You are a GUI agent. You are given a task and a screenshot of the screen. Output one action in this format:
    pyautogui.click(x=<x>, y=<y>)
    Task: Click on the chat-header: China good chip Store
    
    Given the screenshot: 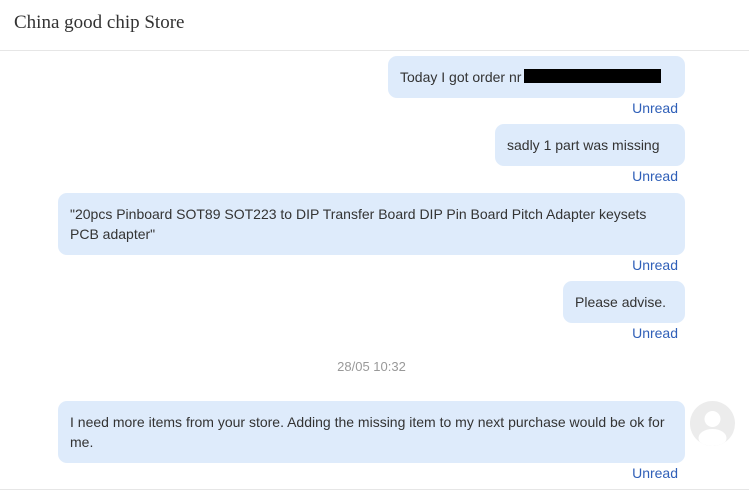 What is the action you would take?
    pyautogui.click(x=374, y=25)
    